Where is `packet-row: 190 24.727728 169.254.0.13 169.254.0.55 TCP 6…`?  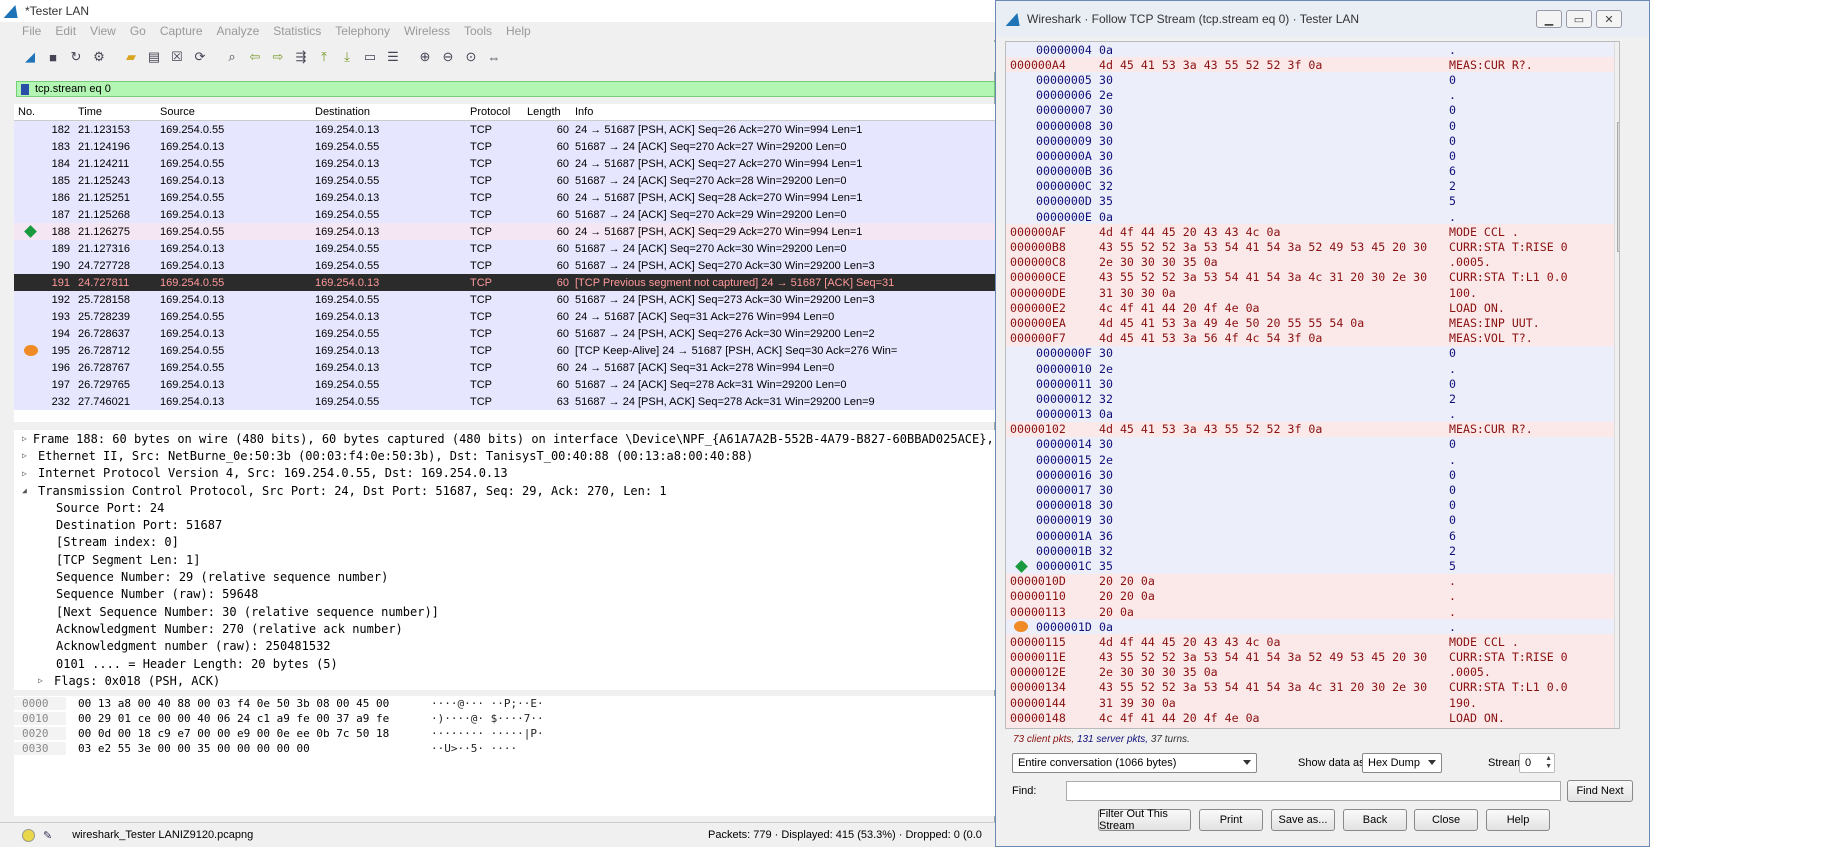
packet-row: 190 24.727728 169.254.0.13 169.254.0.55 TCP 6… is located at coordinates (504, 265).